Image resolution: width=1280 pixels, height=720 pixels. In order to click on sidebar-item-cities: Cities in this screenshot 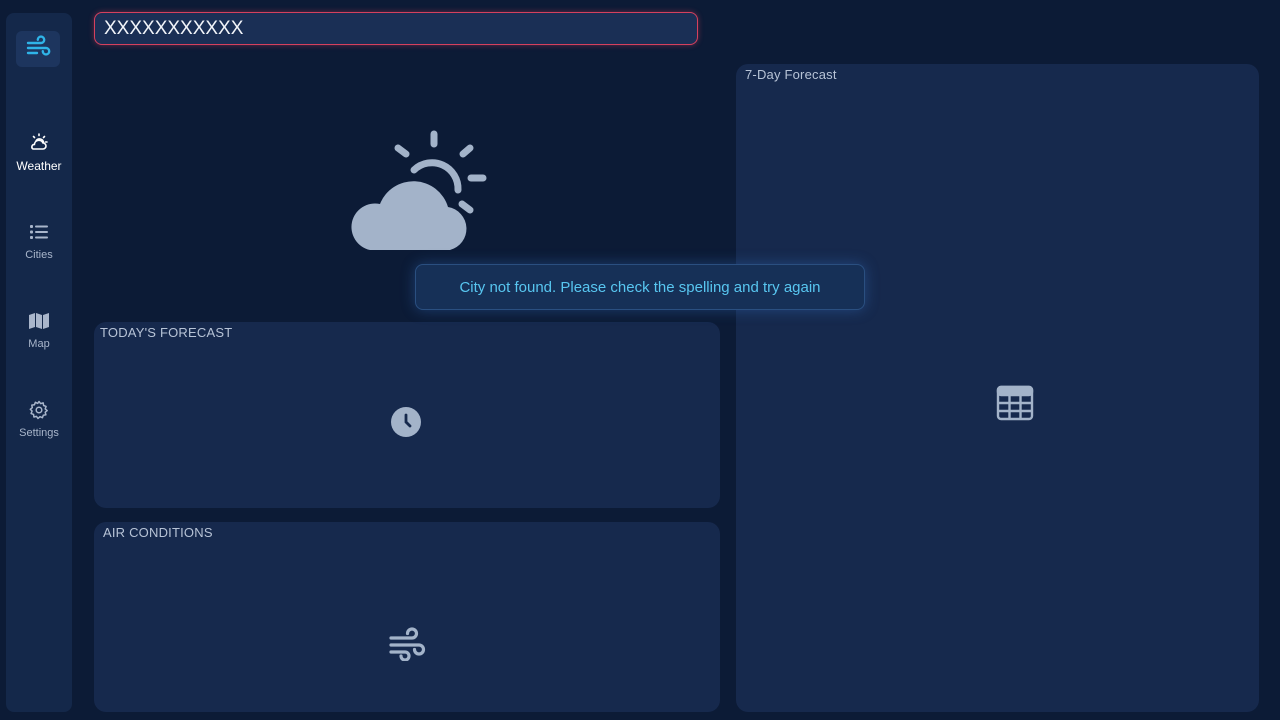, I will do `click(39, 251)`.